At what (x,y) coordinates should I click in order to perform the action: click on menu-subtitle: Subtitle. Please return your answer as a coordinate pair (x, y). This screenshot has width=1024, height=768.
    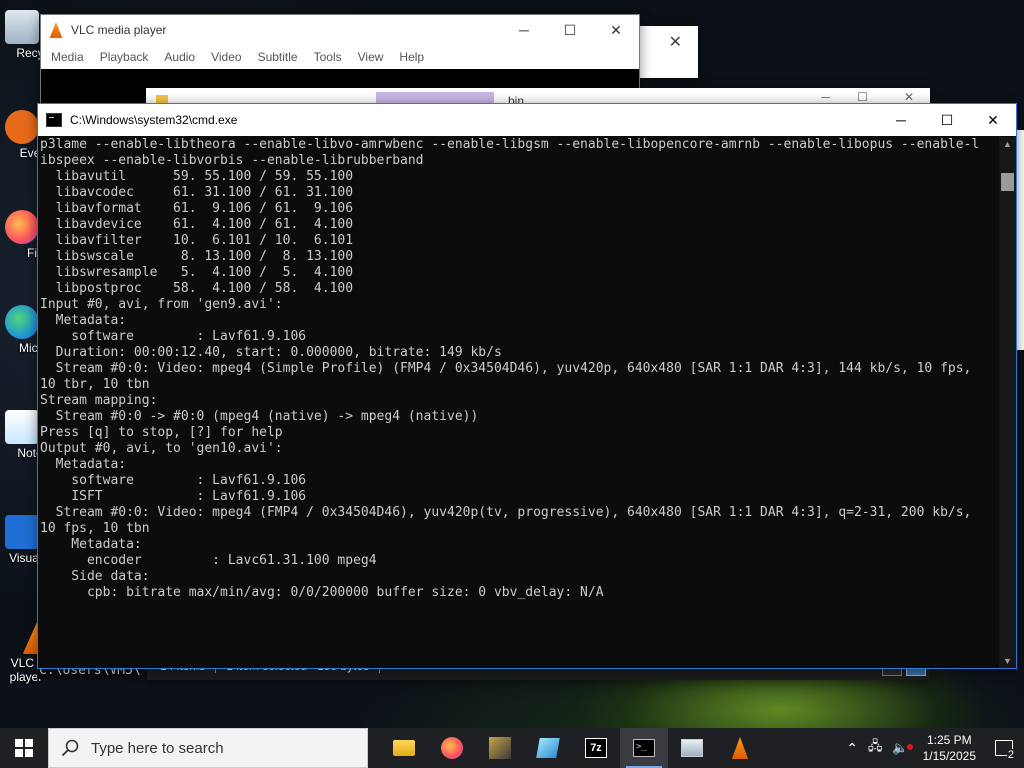
    Looking at the image, I should click on (278, 58).